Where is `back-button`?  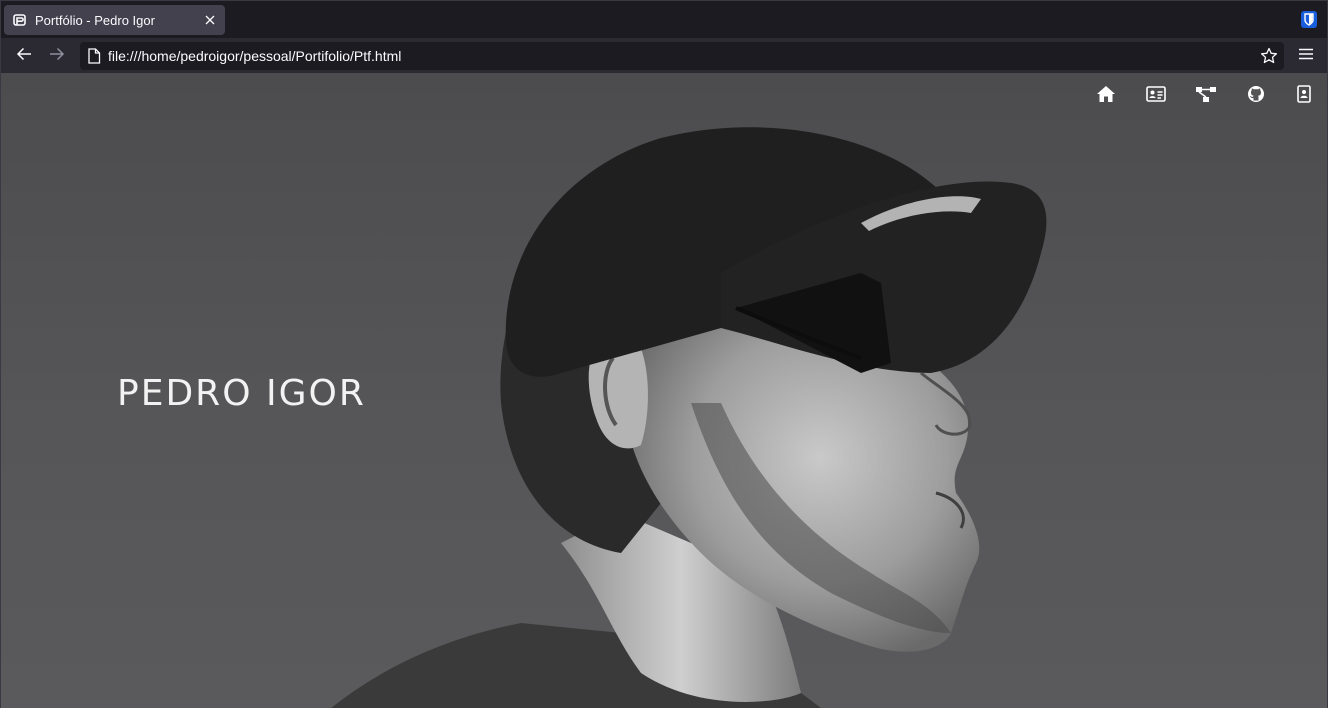 back-button is located at coordinates (24, 56).